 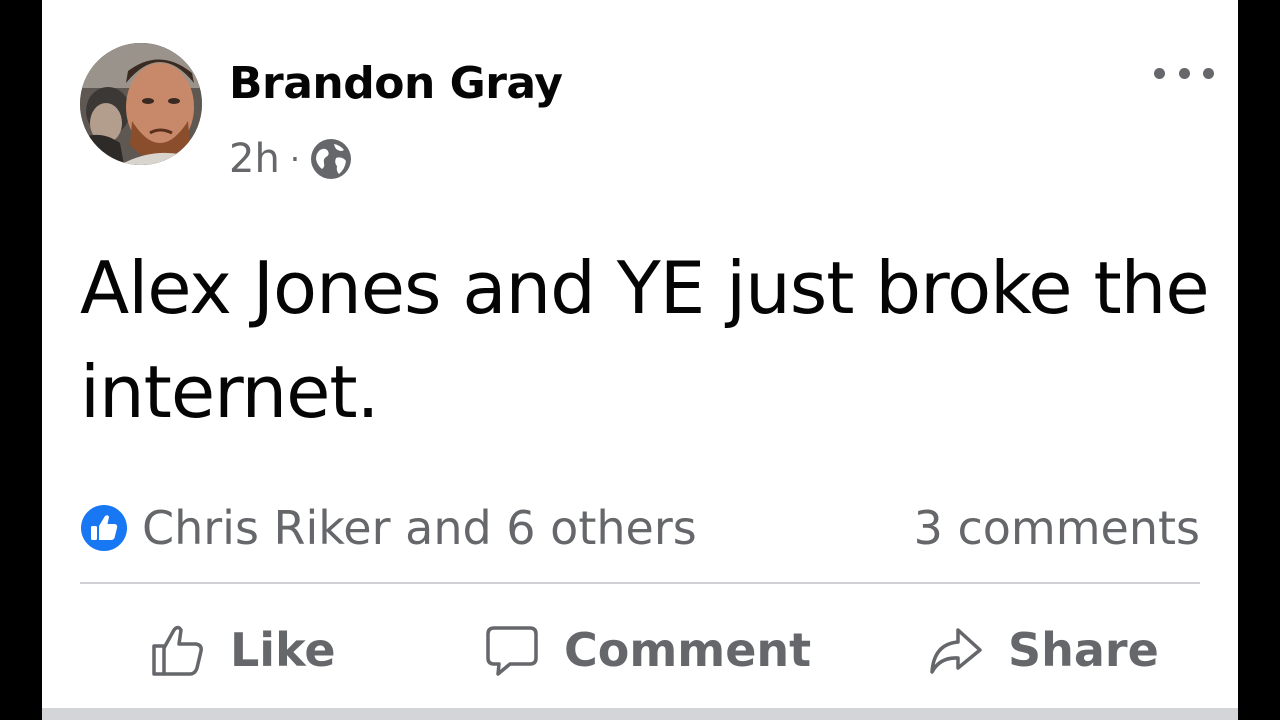 I want to click on reactions-left: Chris Riker and 6 others, so click(x=388, y=528).